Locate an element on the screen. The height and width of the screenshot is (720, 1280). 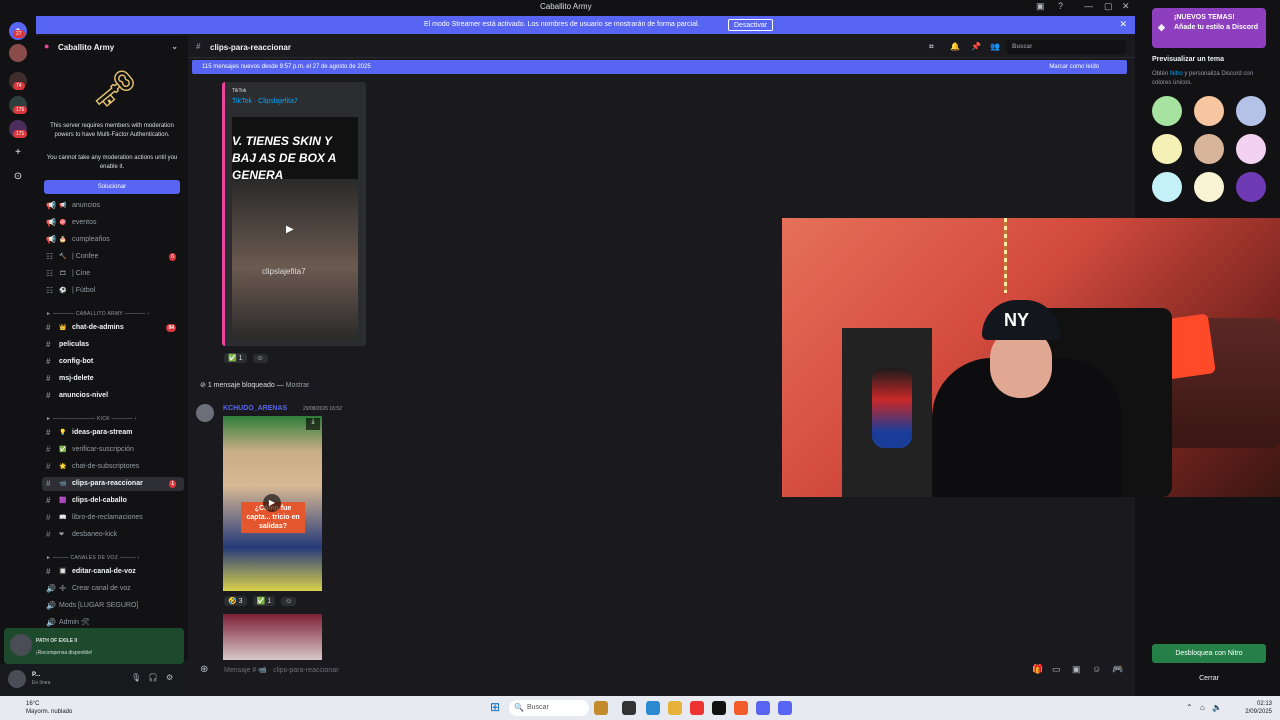
volume-icon: 🔈 is located at coordinates (1217, 707).